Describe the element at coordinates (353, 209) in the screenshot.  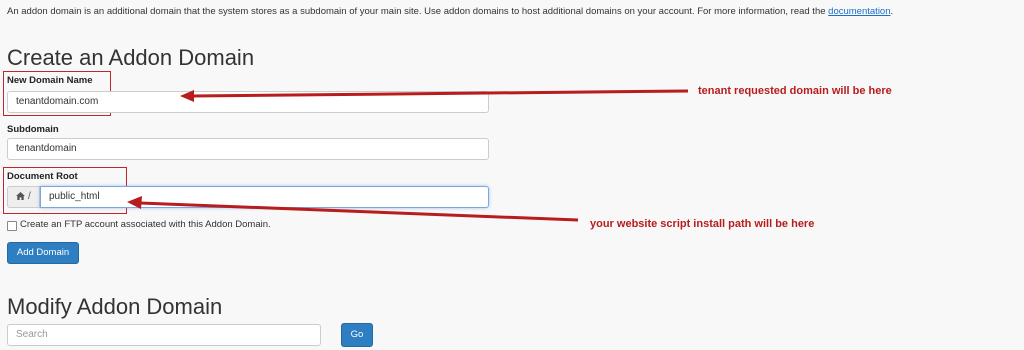
I see `path-arrow` at that location.